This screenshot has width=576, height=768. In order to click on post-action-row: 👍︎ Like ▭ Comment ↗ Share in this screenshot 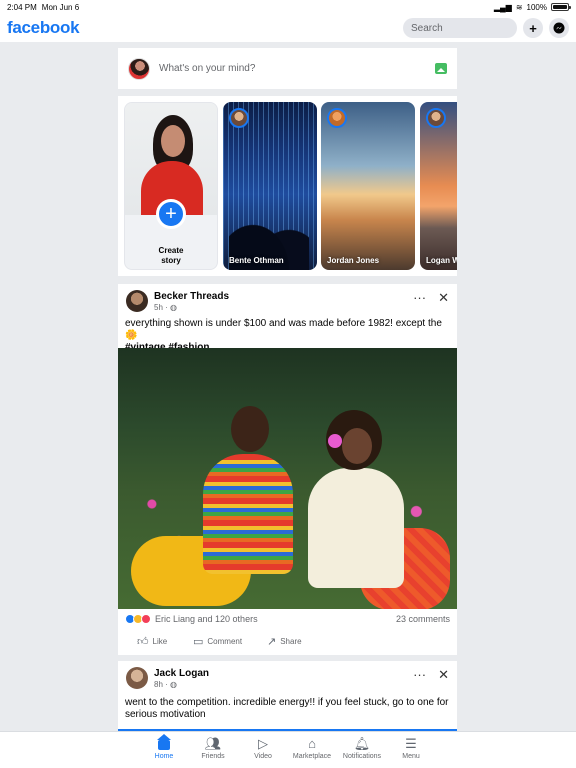, I will do `click(287, 643)`.